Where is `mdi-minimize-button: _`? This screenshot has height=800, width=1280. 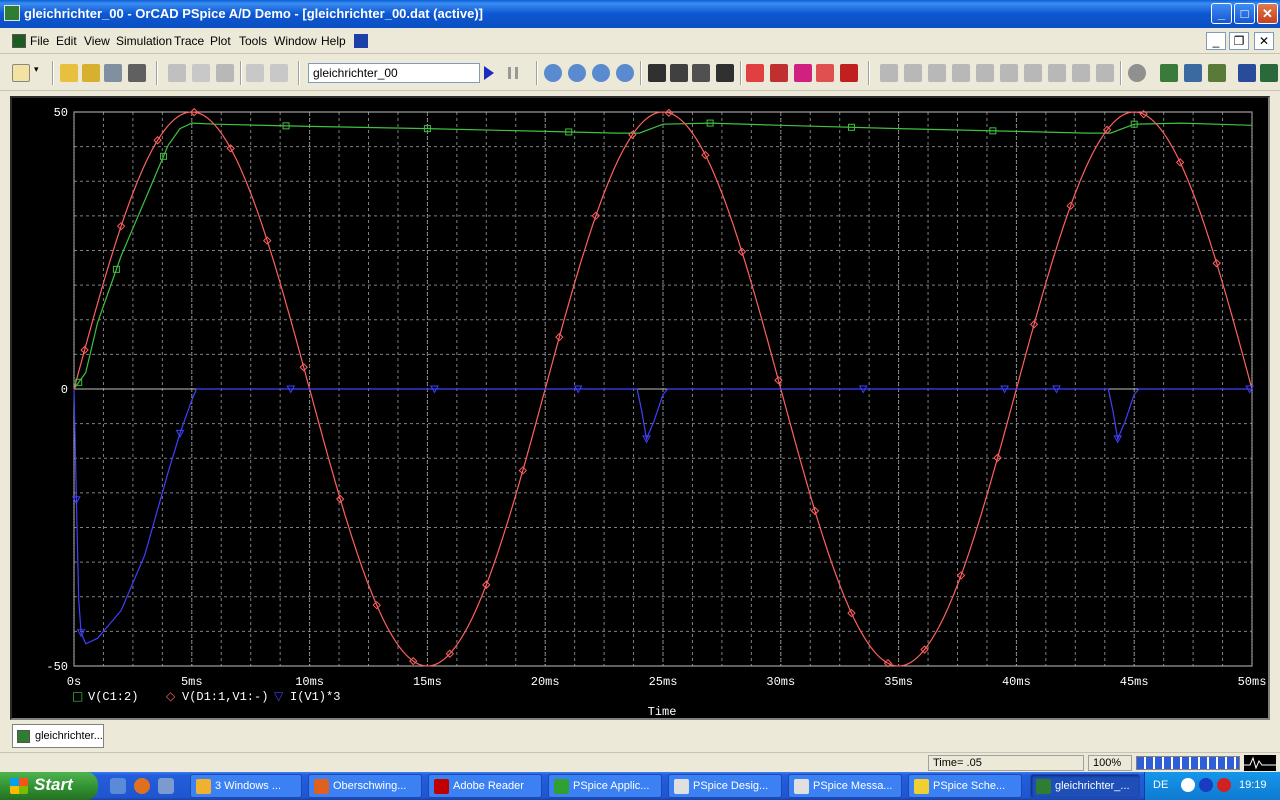 mdi-minimize-button: _ is located at coordinates (1216, 41).